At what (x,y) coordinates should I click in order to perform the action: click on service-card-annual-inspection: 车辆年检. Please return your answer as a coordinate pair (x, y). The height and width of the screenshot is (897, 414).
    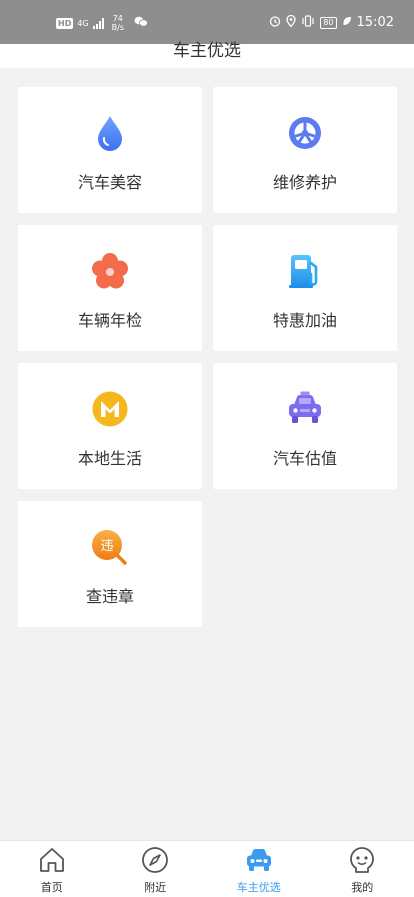
    Looking at the image, I should click on (110, 288).